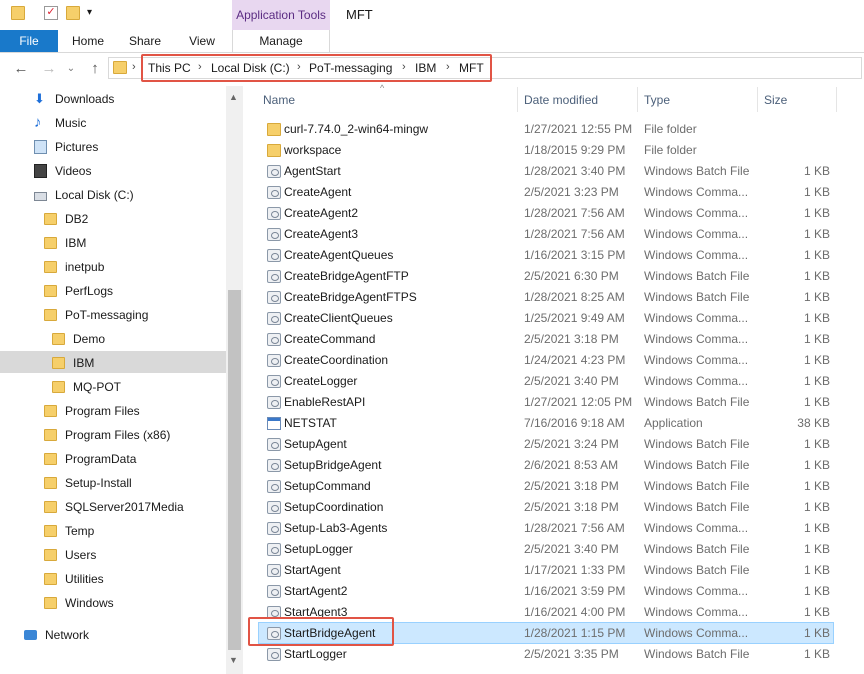 Image resolution: width=864 pixels, height=674 pixels. What do you see at coordinates (233, 660) in the screenshot?
I see `scroll-down-icon: ▼` at bounding box center [233, 660].